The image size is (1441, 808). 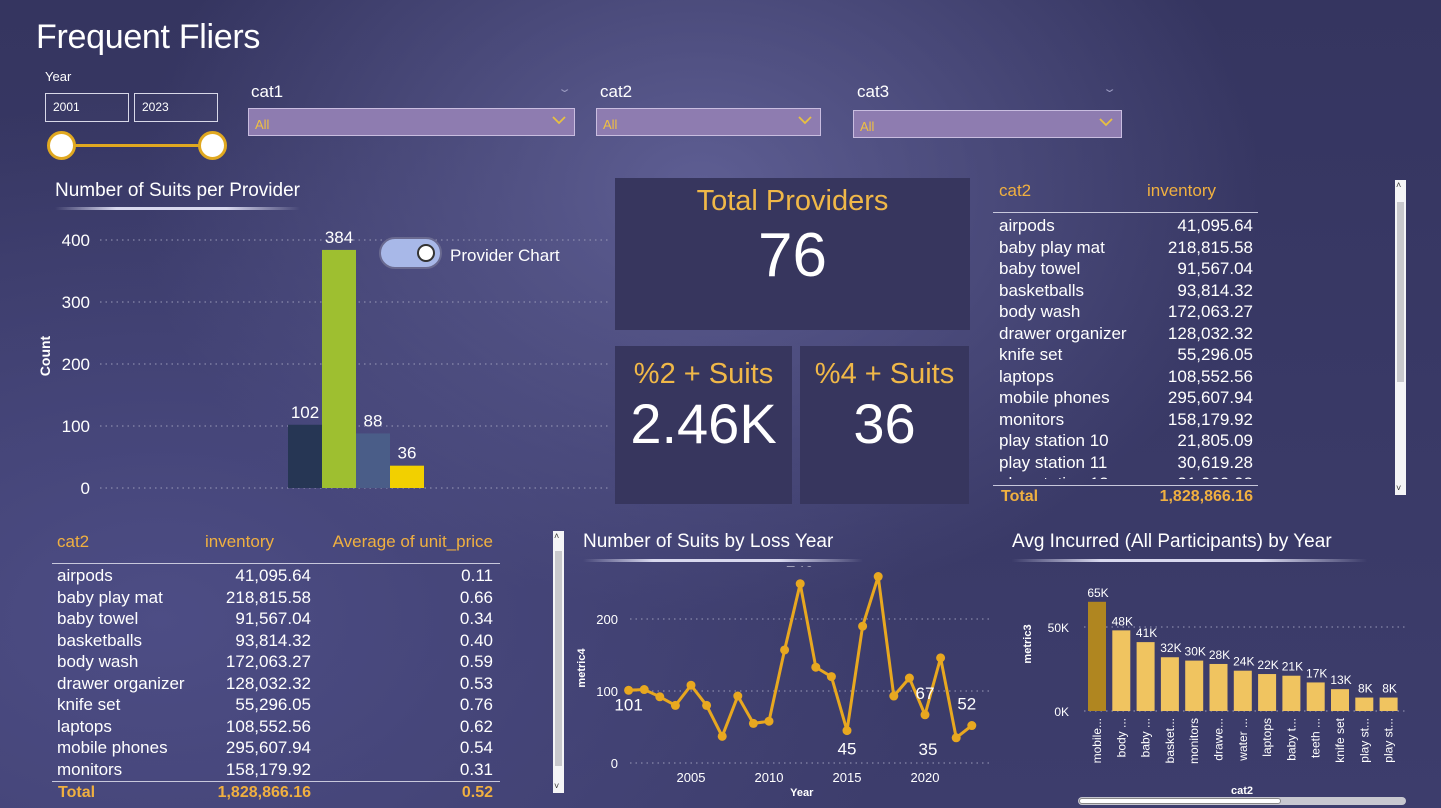 I want to click on data-label: 101, so click(x=628, y=704).